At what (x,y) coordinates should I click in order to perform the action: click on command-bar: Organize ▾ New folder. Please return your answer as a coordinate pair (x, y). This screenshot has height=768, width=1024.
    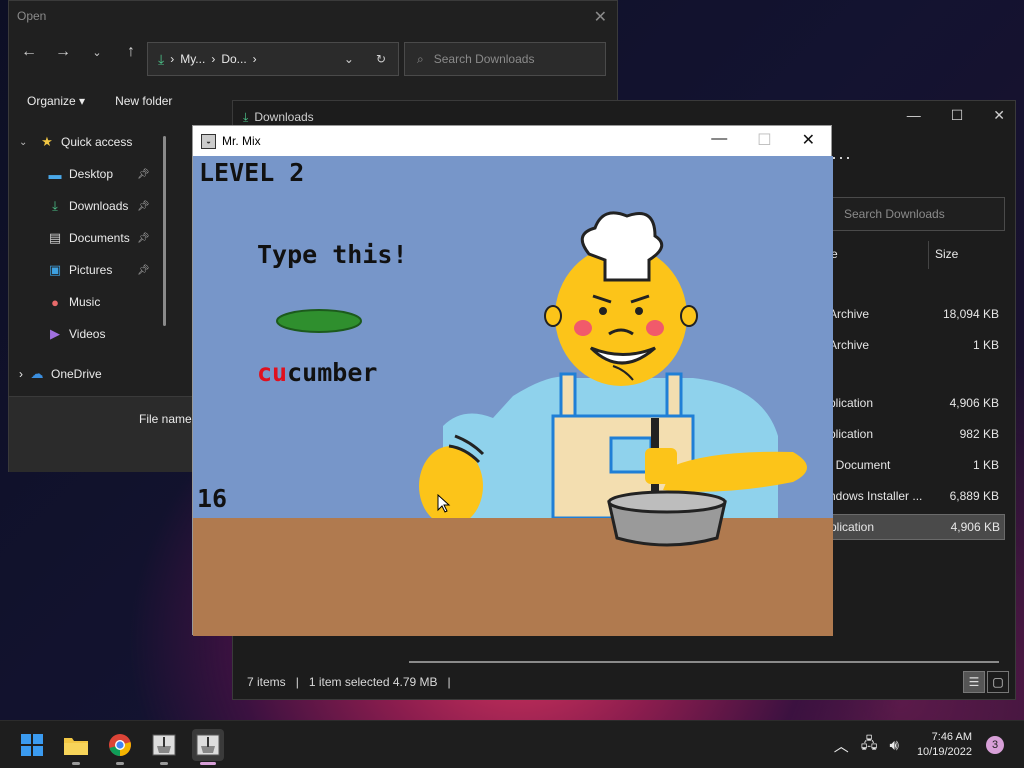
    Looking at the image, I should click on (99, 101).